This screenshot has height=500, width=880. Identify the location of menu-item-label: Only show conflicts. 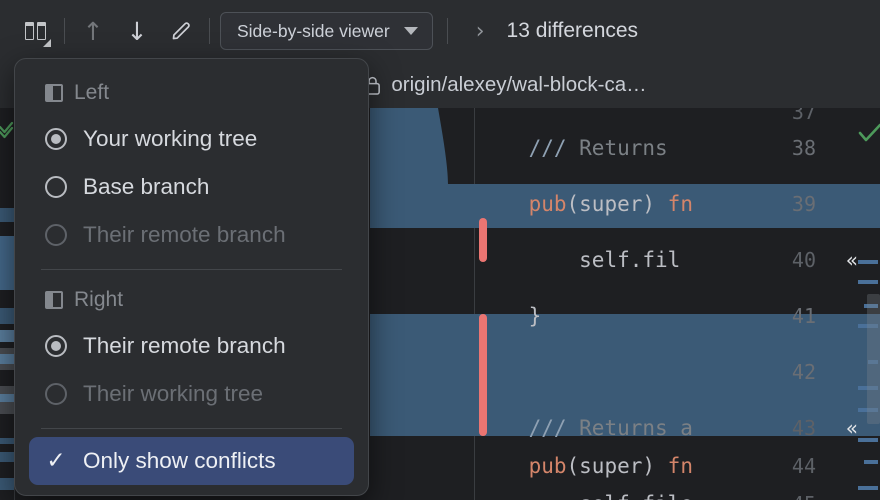
(179, 460).